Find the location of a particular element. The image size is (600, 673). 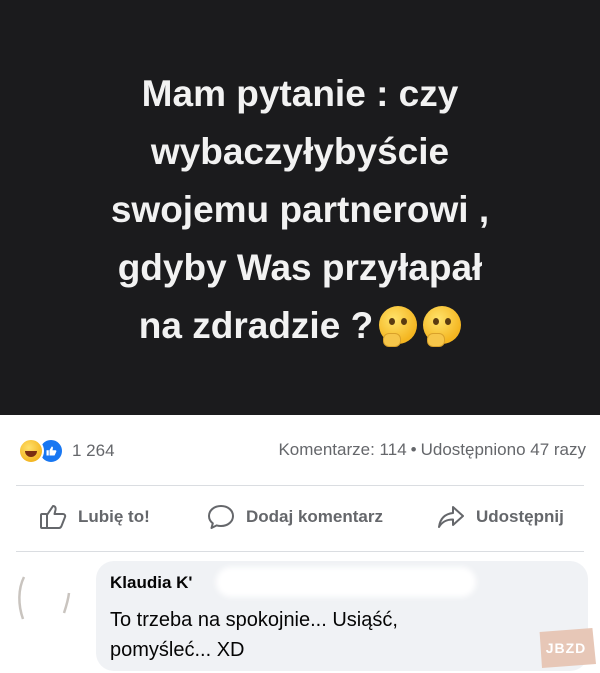

comment-avatar is located at coordinates (44, 600).